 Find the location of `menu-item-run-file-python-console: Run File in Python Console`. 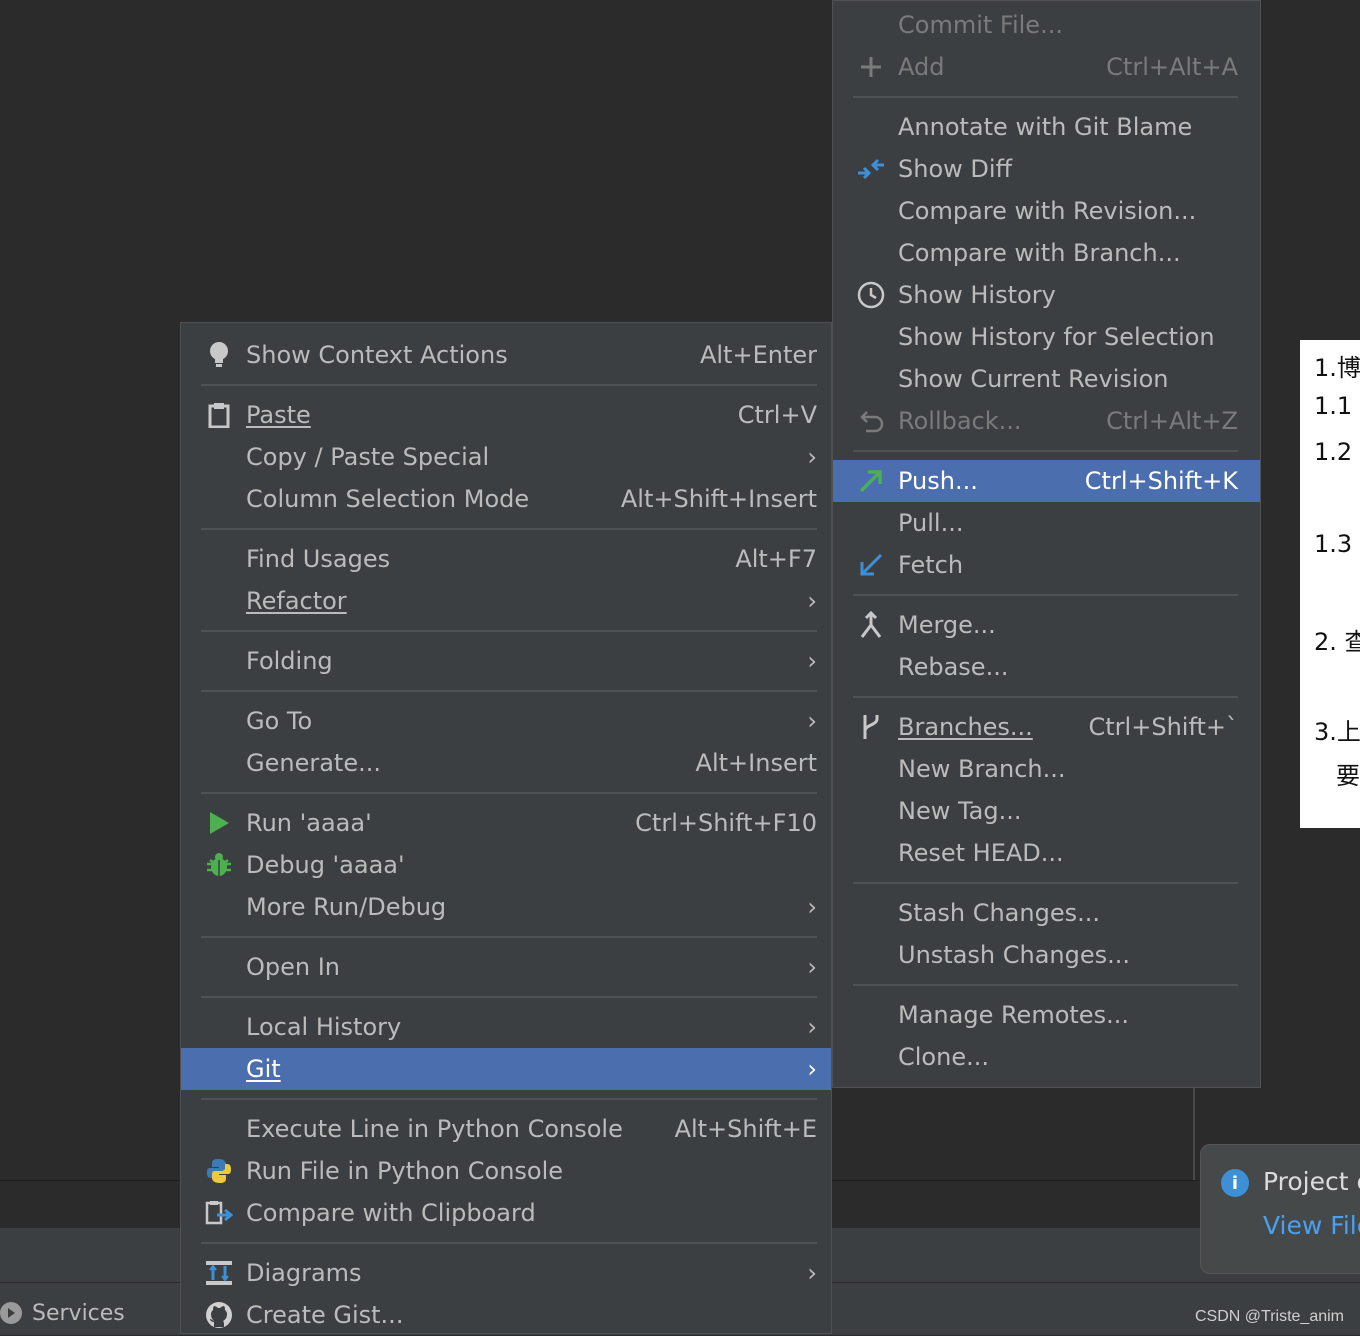

menu-item-run-file-python-console: Run File in Python Console is located at coordinates (506, 1171).